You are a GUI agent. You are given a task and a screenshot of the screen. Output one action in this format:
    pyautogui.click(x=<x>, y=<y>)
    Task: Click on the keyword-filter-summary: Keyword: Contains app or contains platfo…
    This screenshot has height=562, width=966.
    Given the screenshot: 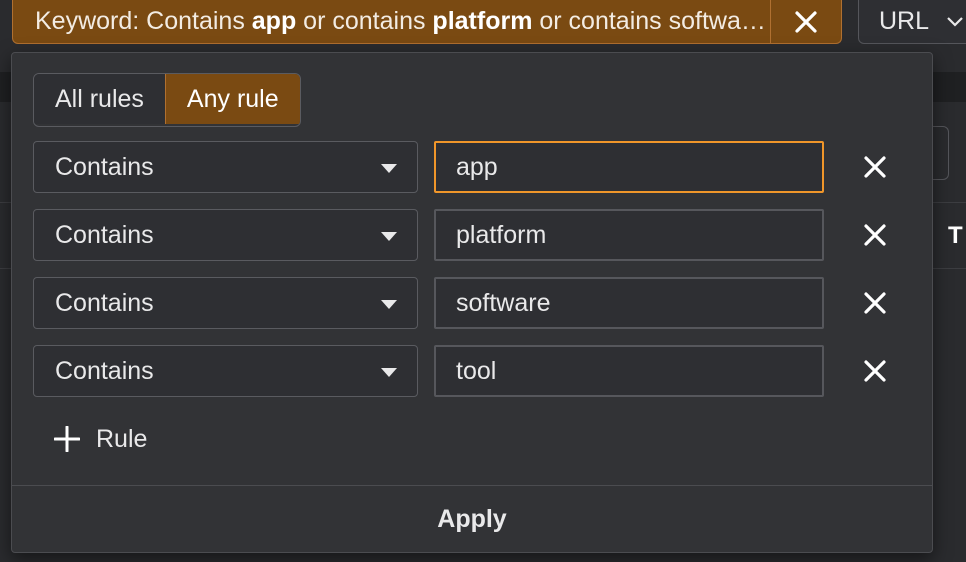 What is the action you would take?
    pyautogui.click(x=391, y=21)
    